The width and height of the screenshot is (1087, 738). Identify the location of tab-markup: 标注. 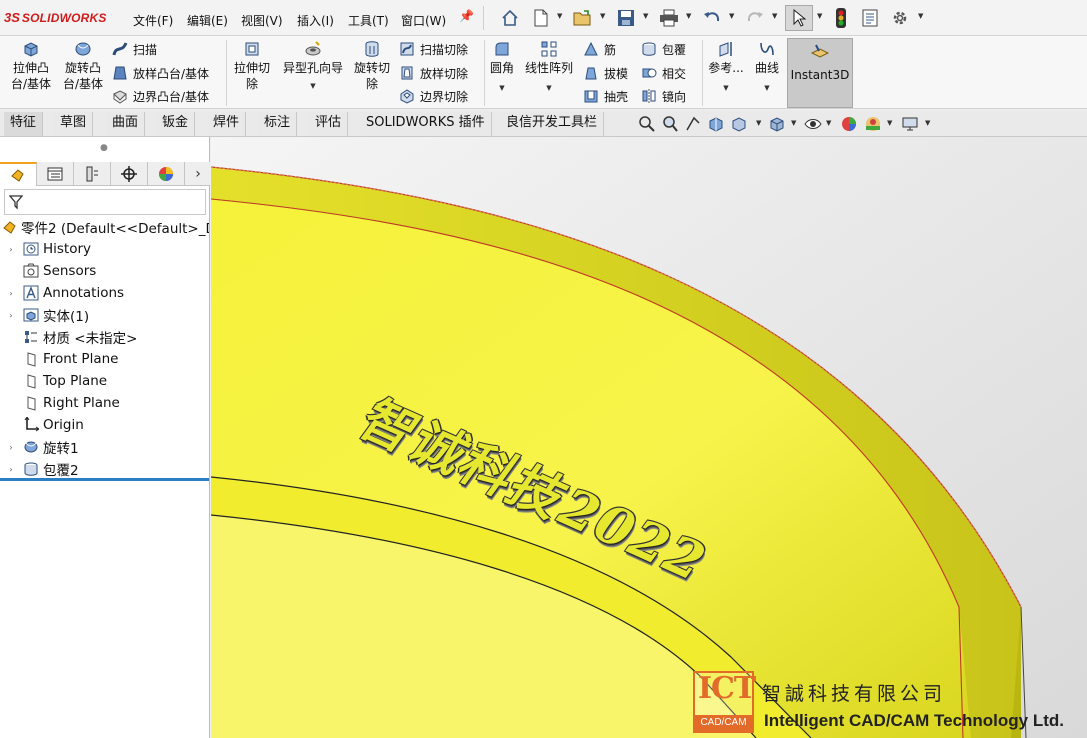
(278, 124).